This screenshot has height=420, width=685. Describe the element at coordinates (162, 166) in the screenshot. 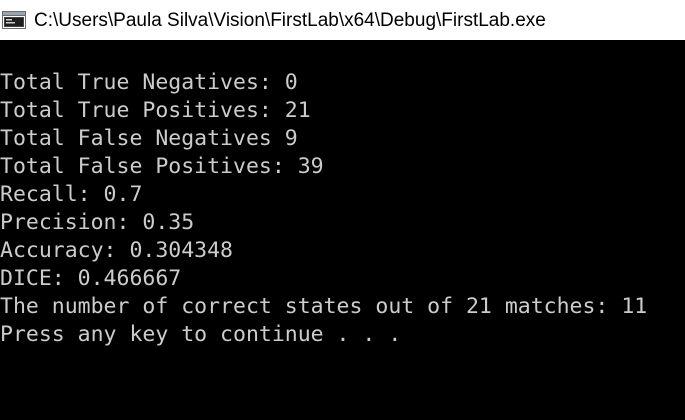

I see `console-line-false-positives: Total False Positives: 39` at that location.